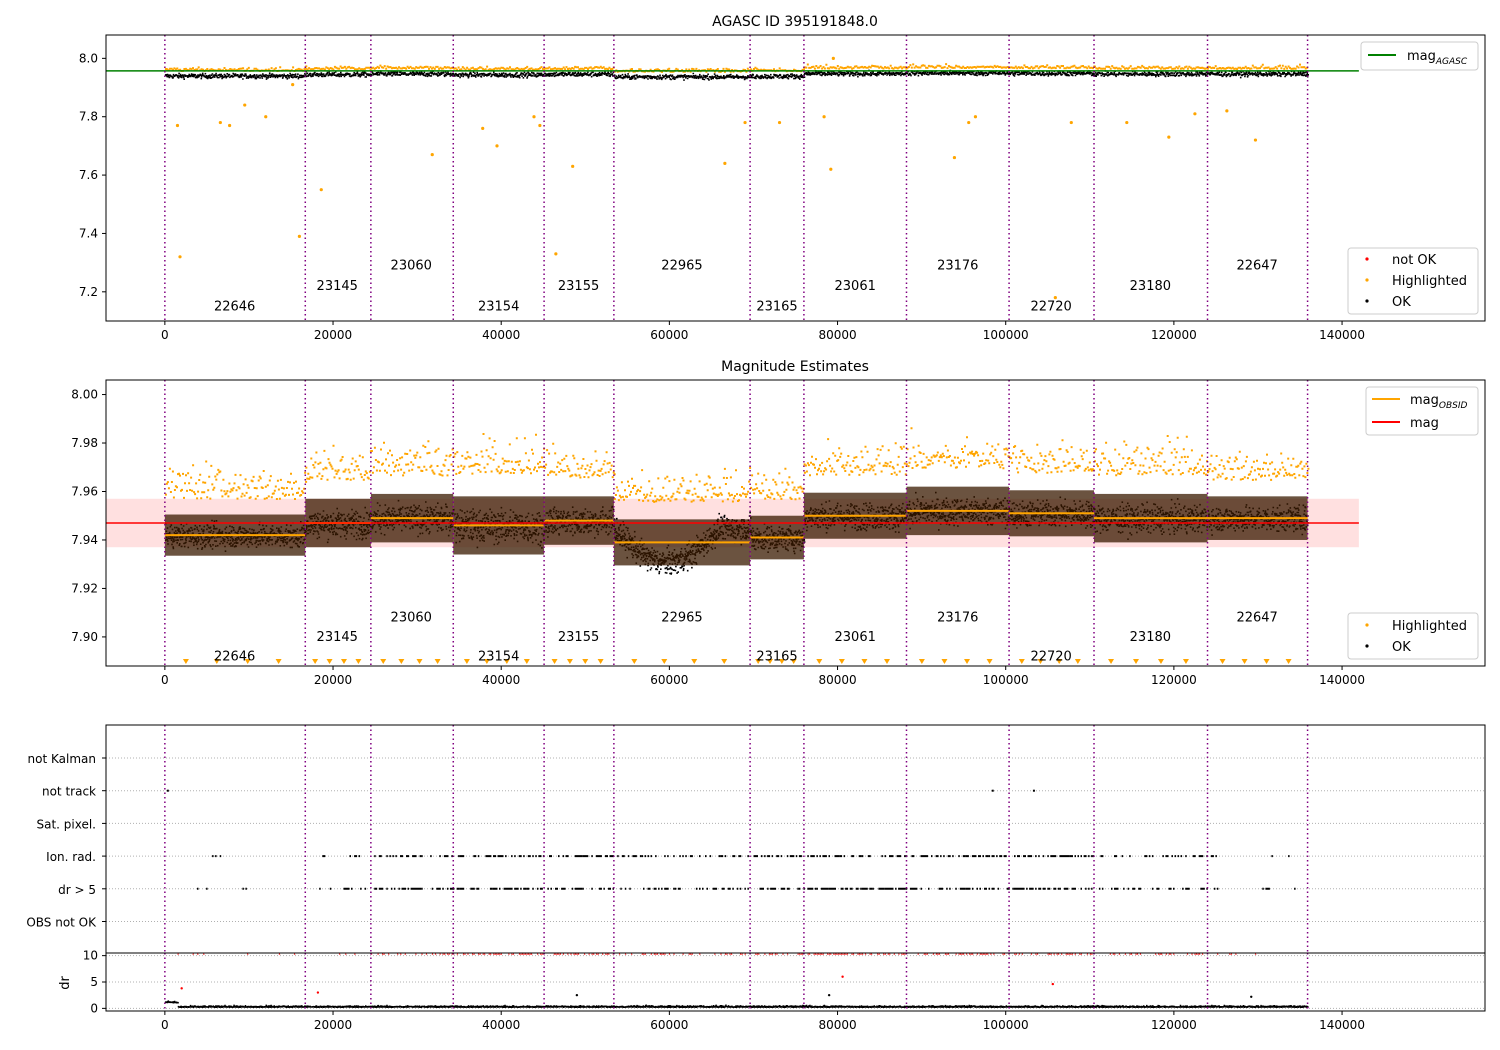 This screenshot has width=1500, height=1050. What do you see at coordinates (62, 759) in the screenshot?
I see `flag-label: not Kalman` at bounding box center [62, 759].